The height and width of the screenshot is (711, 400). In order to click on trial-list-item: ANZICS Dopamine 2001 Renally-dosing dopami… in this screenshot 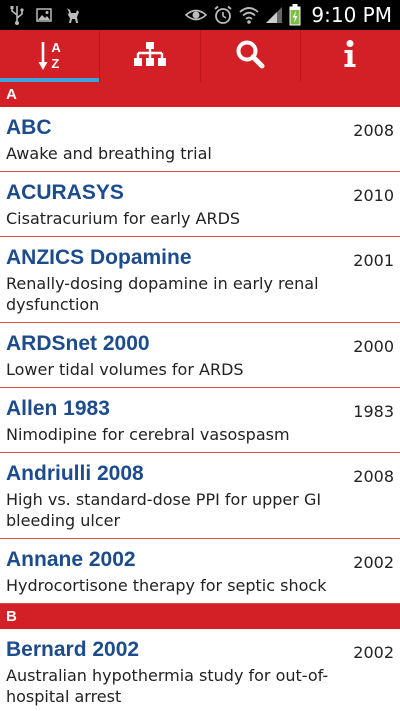, I will do `click(200, 280)`.